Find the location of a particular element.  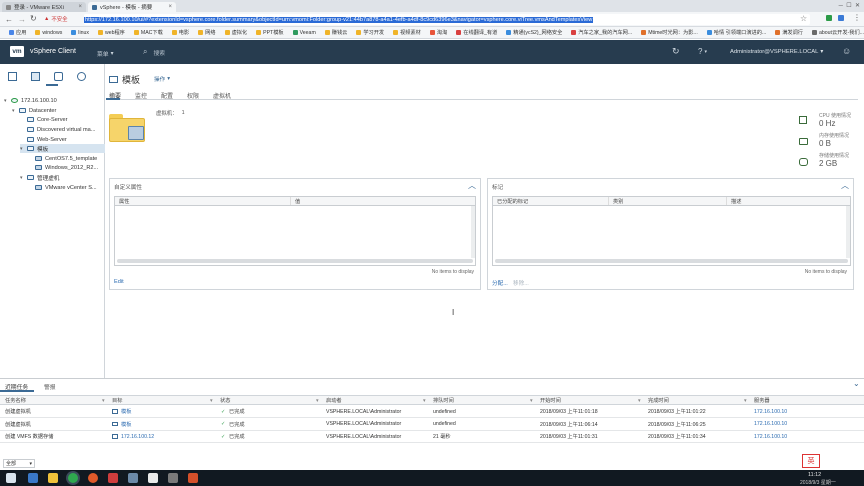

tree-node: Web-Server is located at coordinates (43, 139).